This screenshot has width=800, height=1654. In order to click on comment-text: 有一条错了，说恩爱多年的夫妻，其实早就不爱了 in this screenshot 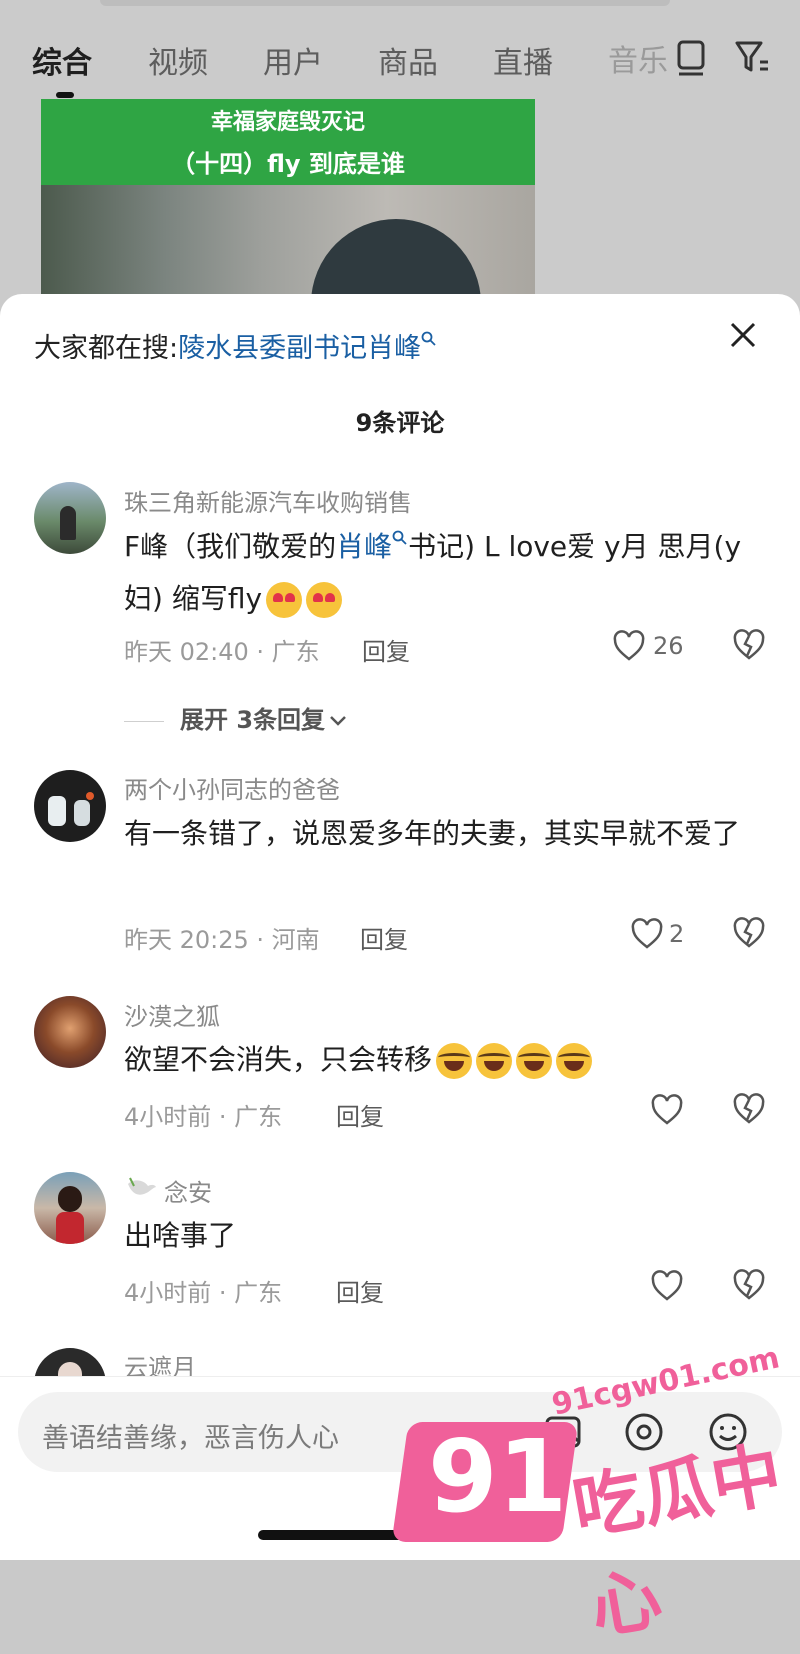, I will do `click(432, 833)`.